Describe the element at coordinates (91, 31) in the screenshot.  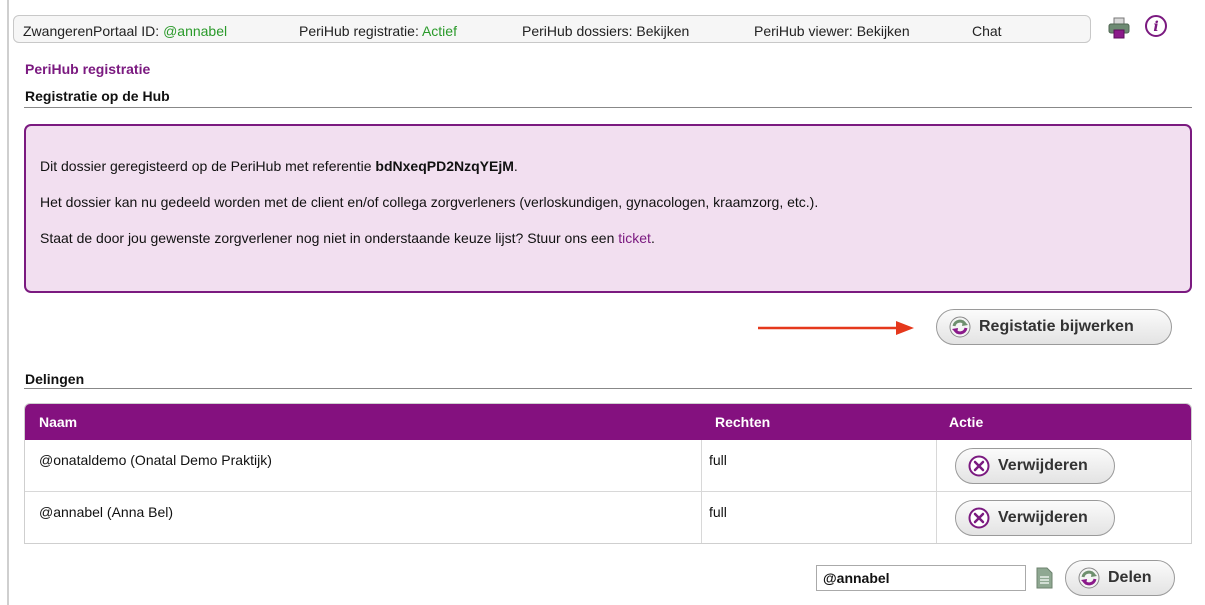
I see `portal-id-label: ZwangerenPortaal ID:` at that location.